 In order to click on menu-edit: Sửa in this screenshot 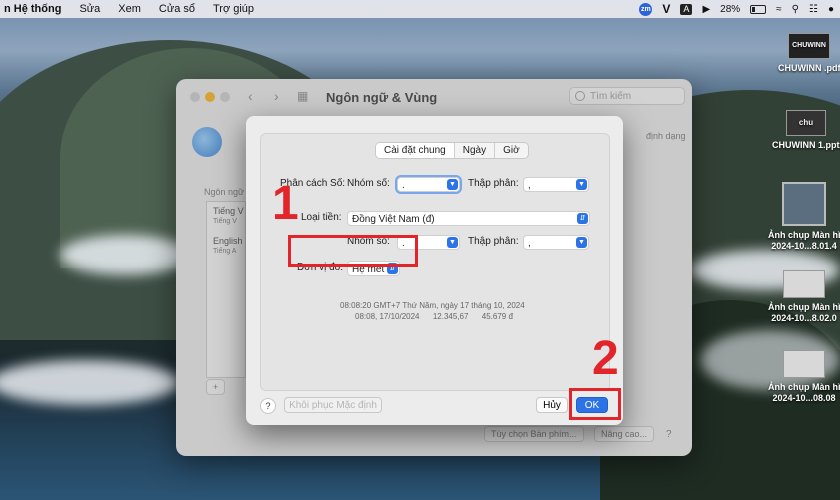, I will do `click(89, 9)`.